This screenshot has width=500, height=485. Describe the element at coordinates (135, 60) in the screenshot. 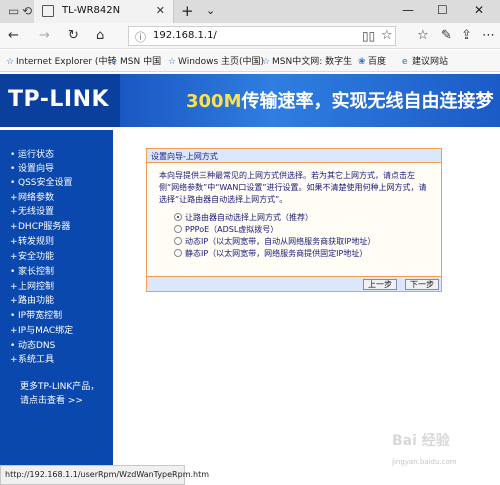

I see `favorite-item: ☆ MSN 中国` at that location.